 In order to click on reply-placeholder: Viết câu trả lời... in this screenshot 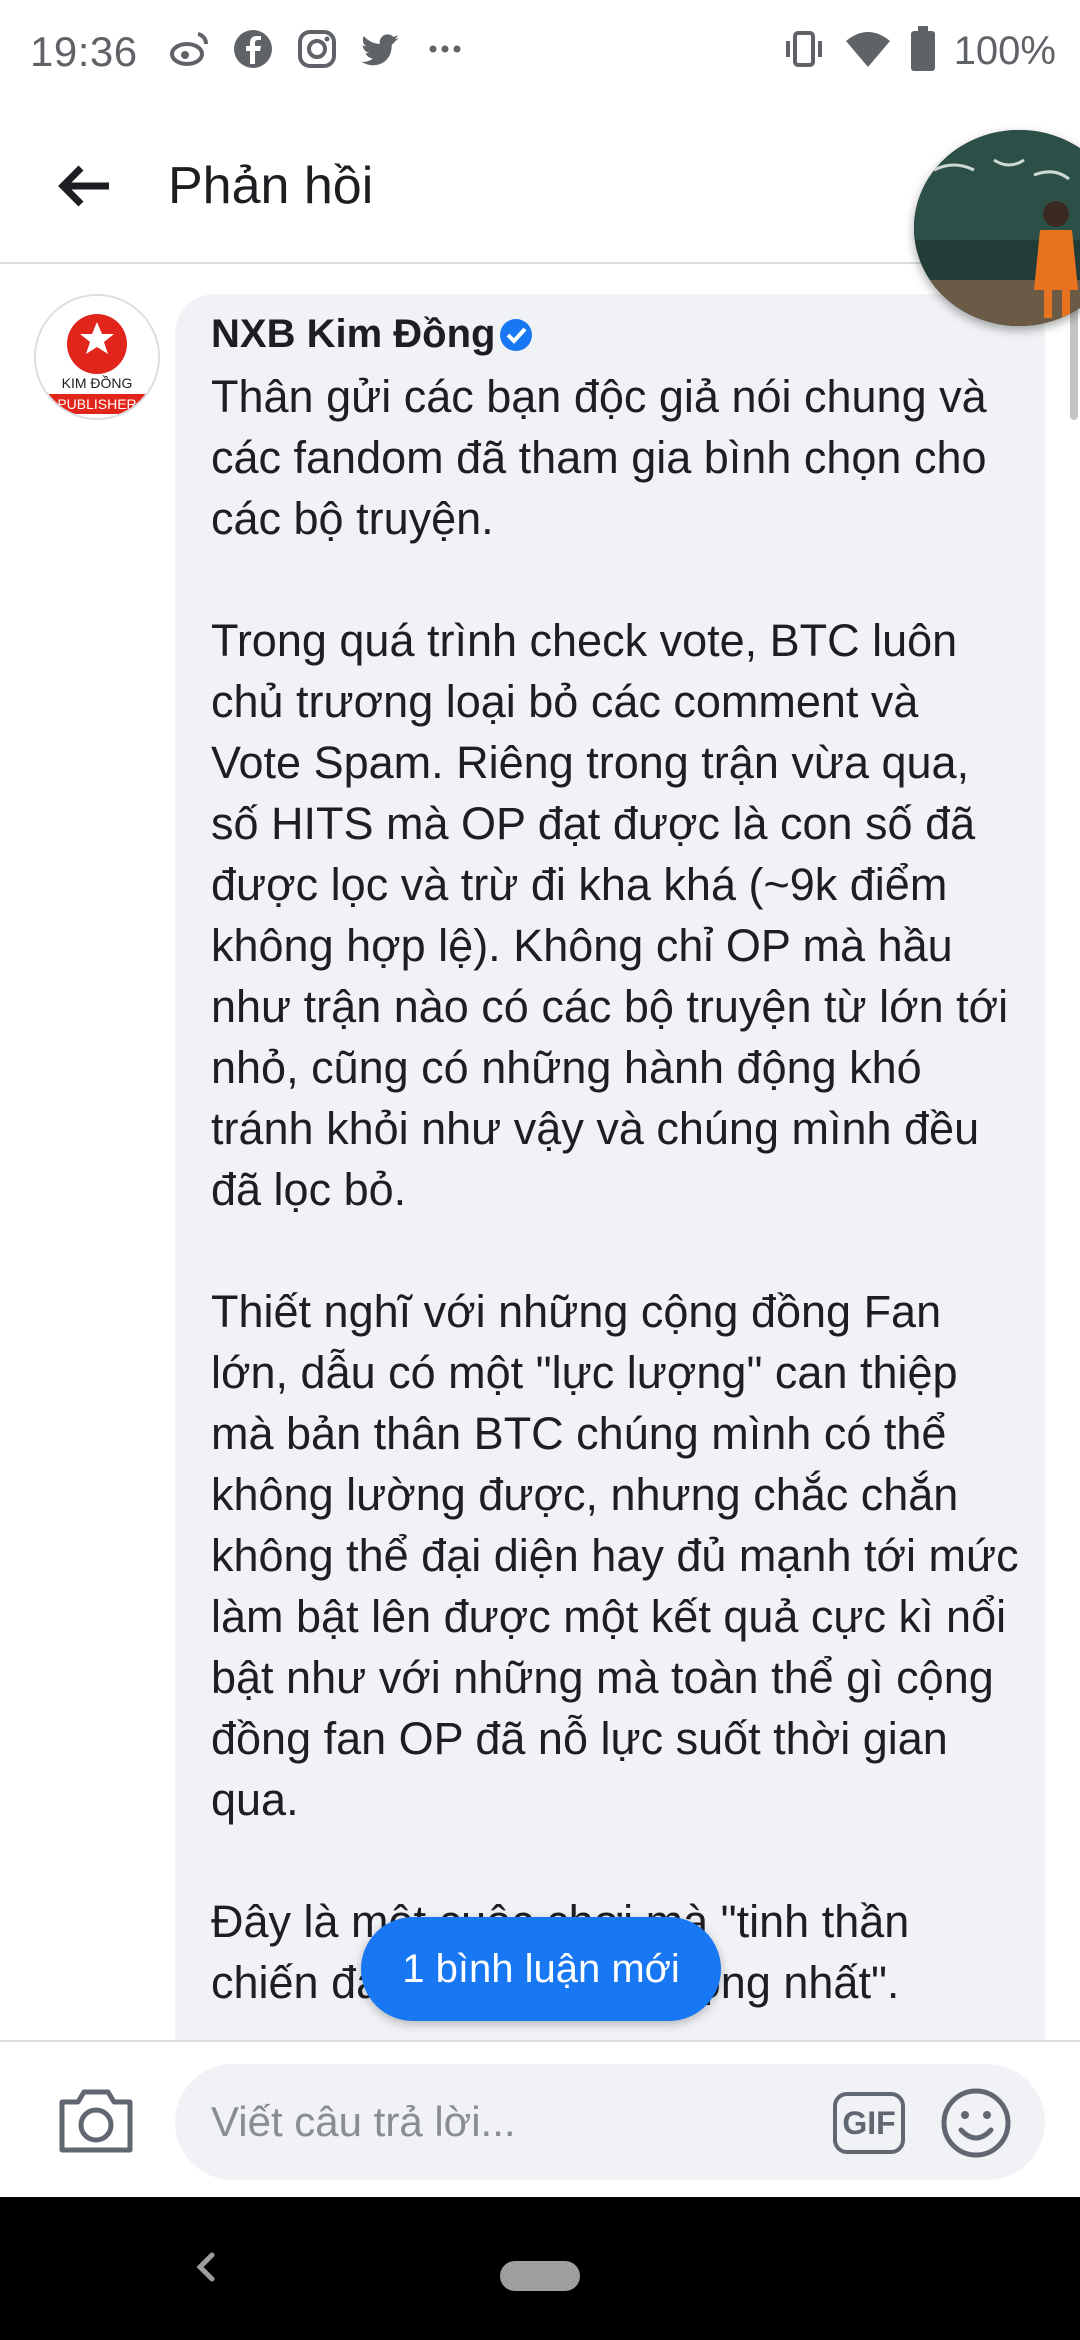, I will do `click(363, 2121)`.